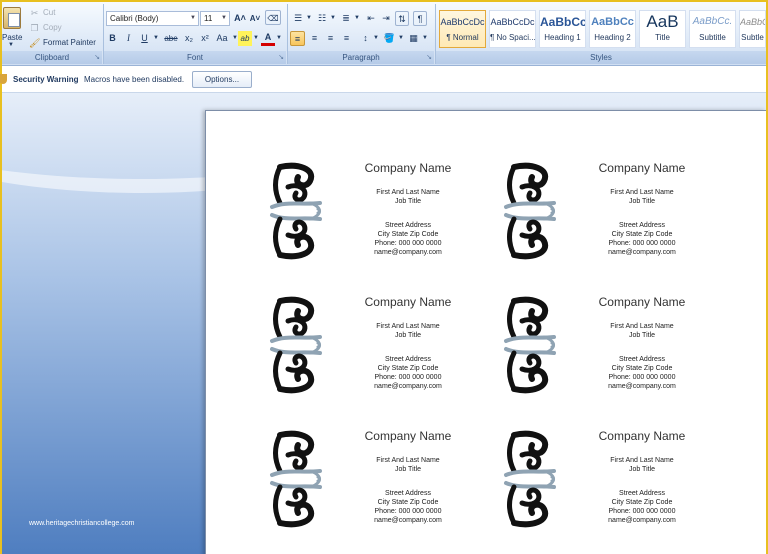 This screenshot has width=768, height=554. Describe the element at coordinates (45, 28) in the screenshot. I see `copy-button: ❐ Copy` at that location.